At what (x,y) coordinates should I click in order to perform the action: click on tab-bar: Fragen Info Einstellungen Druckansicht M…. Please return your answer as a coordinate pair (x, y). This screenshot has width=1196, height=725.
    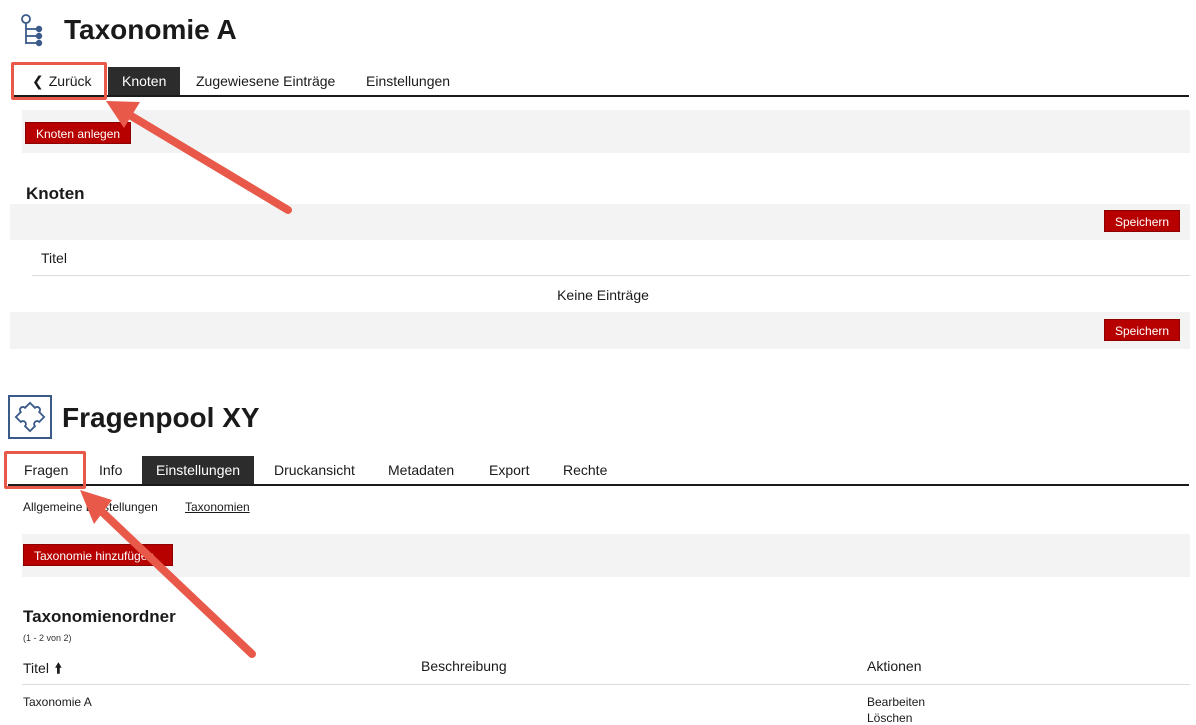
    Looking at the image, I should click on (598, 471).